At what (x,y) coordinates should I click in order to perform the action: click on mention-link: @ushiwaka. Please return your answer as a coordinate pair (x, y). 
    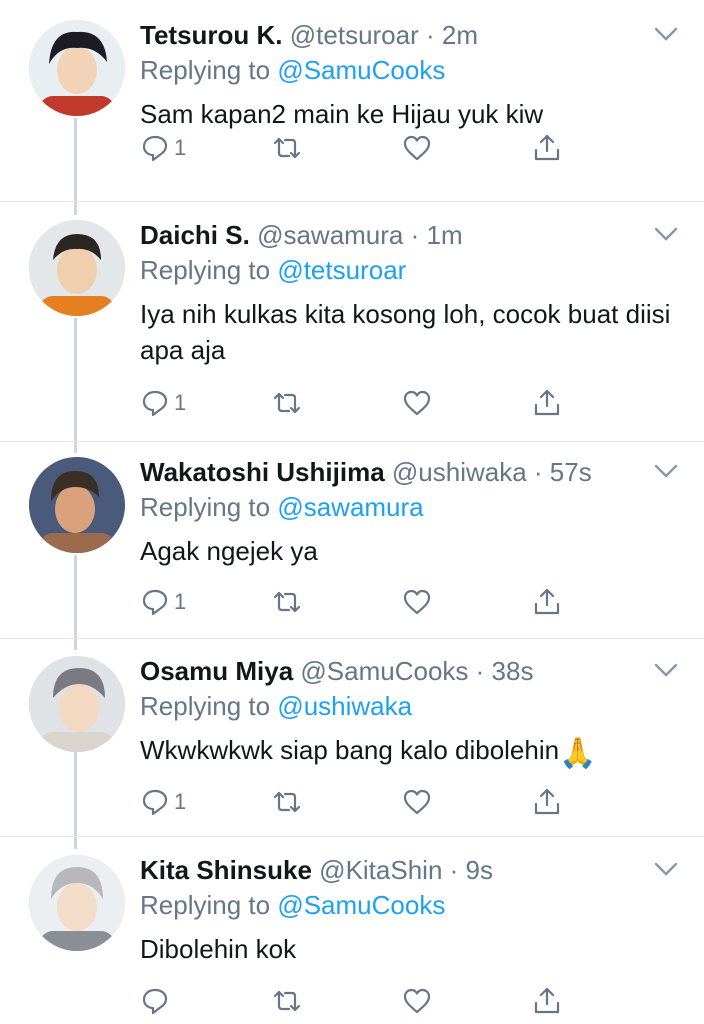
    Looking at the image, I should click on (344, 706).